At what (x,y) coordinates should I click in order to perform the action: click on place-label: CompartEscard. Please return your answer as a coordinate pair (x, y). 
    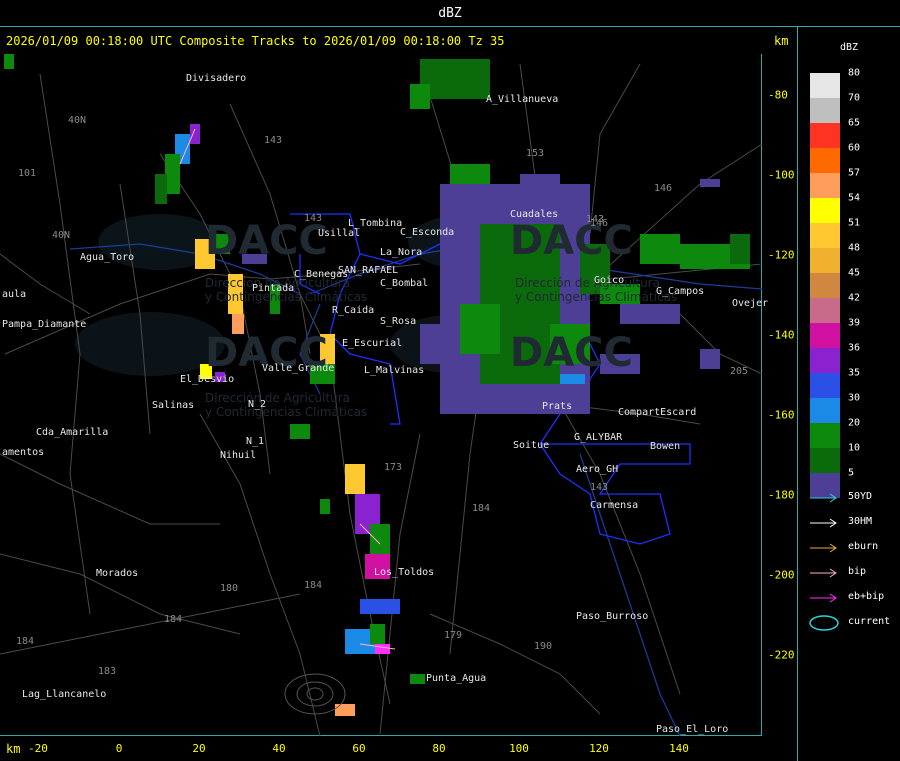
    Looking at the image, I should click on (657, 412).